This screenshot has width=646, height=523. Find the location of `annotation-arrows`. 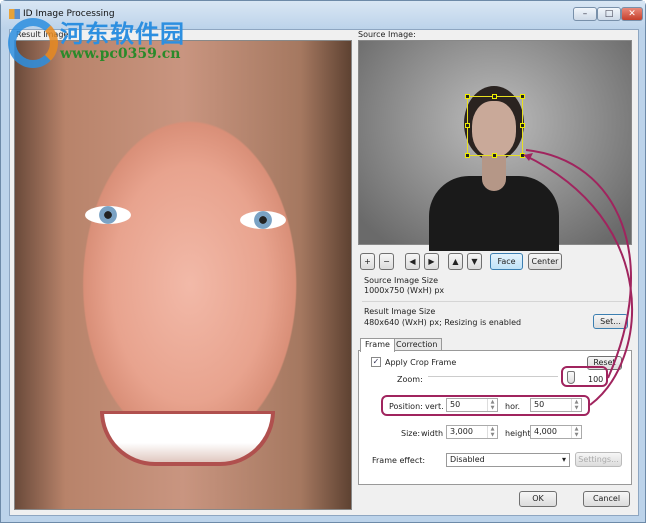

annotation-arrows is located at coordinates (578, 277).